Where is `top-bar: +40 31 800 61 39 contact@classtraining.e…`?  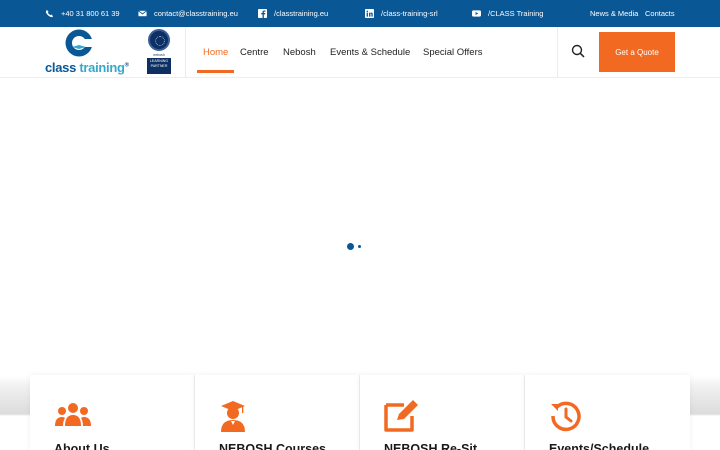 top-bar: +40 31 800 61 39 contact@classtraining.e… is located at coordinates (360, 13).